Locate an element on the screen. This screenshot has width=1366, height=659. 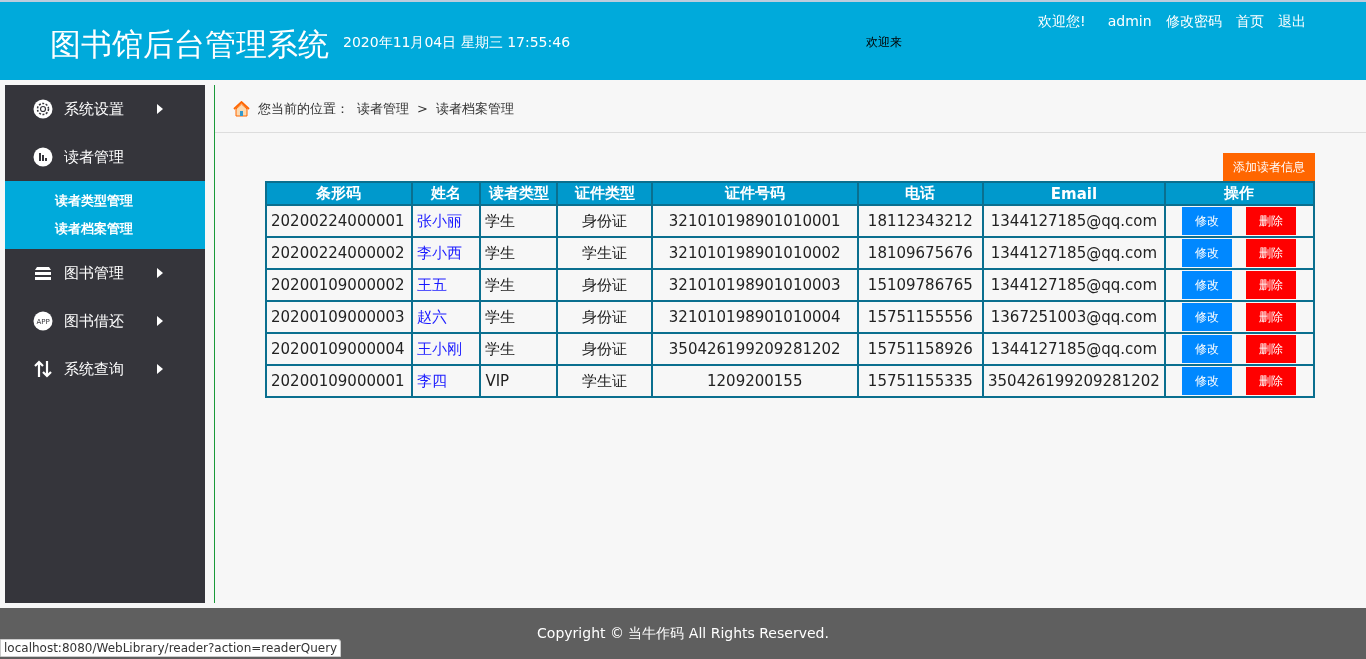
copyright-text: Copyright © 当牛作码 All Rights Reserved. is located at coordinates (683, 633).